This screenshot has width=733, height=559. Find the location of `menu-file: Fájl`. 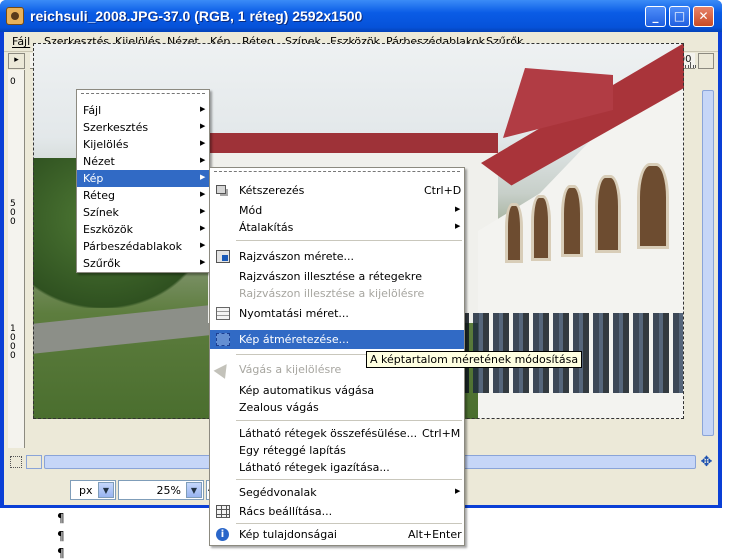

menu-file: Fájl is located at coordinates (21, 41).